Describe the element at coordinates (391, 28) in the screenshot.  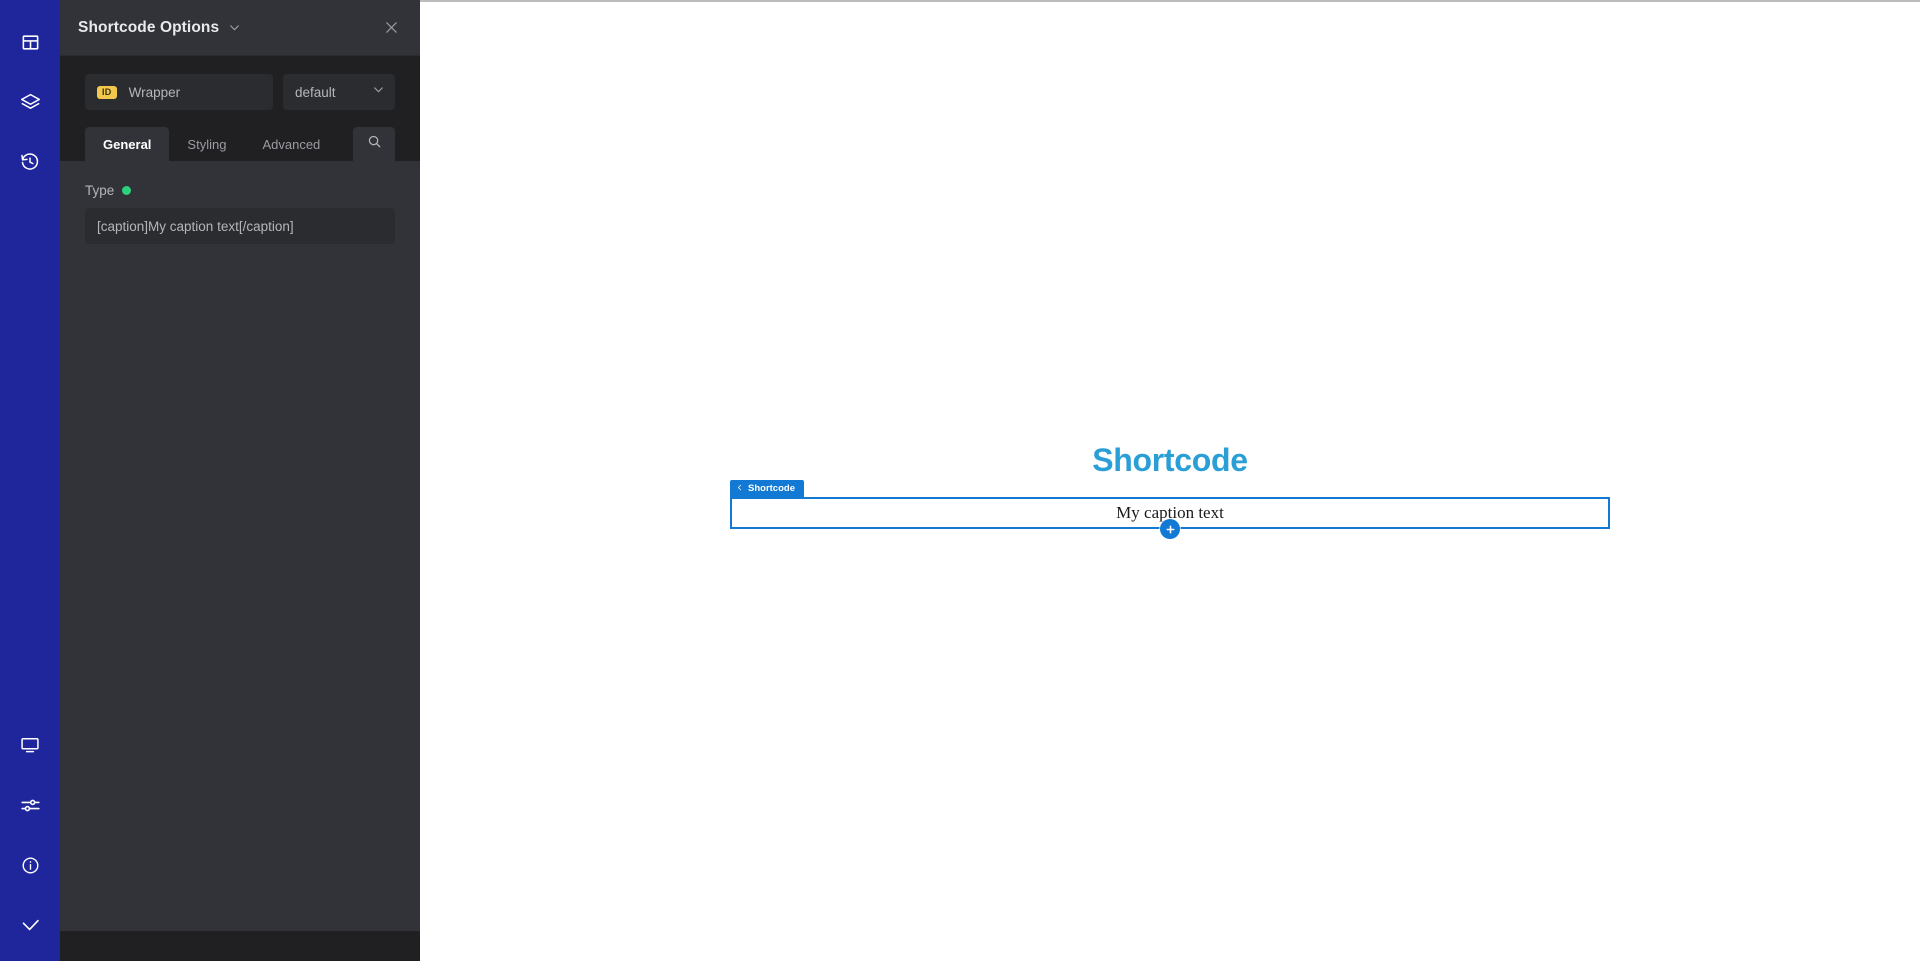
I see `close-icon` at that location.